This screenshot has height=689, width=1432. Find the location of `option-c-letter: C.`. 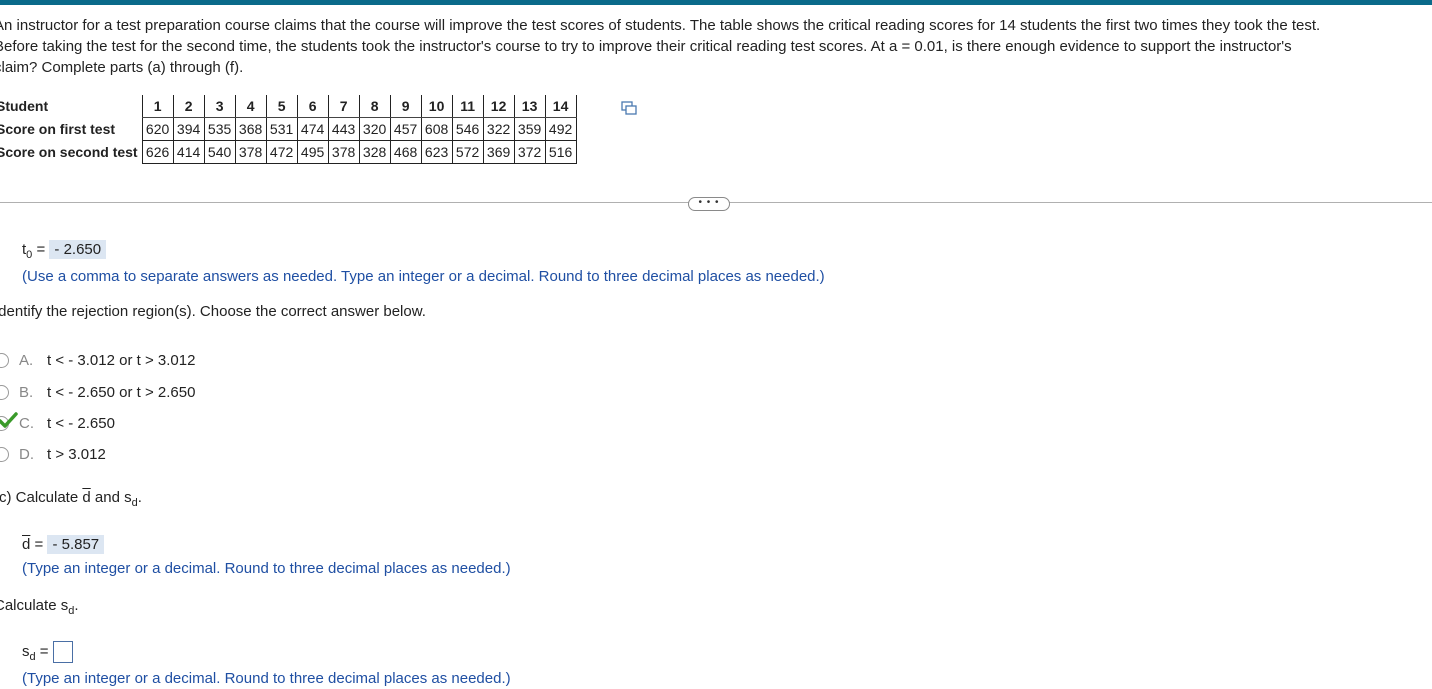

option-c-letter: C. is located at coordinates (26, 423).